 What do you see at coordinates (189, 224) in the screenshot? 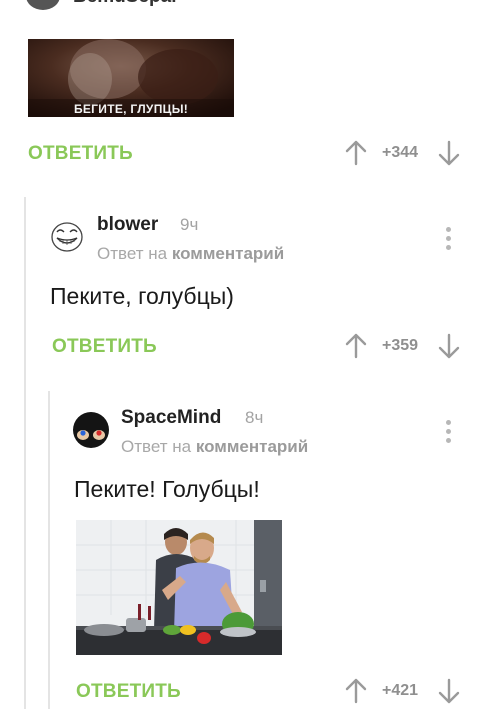
I see `comment-time: 9ч` at bounding box center [189, 224].